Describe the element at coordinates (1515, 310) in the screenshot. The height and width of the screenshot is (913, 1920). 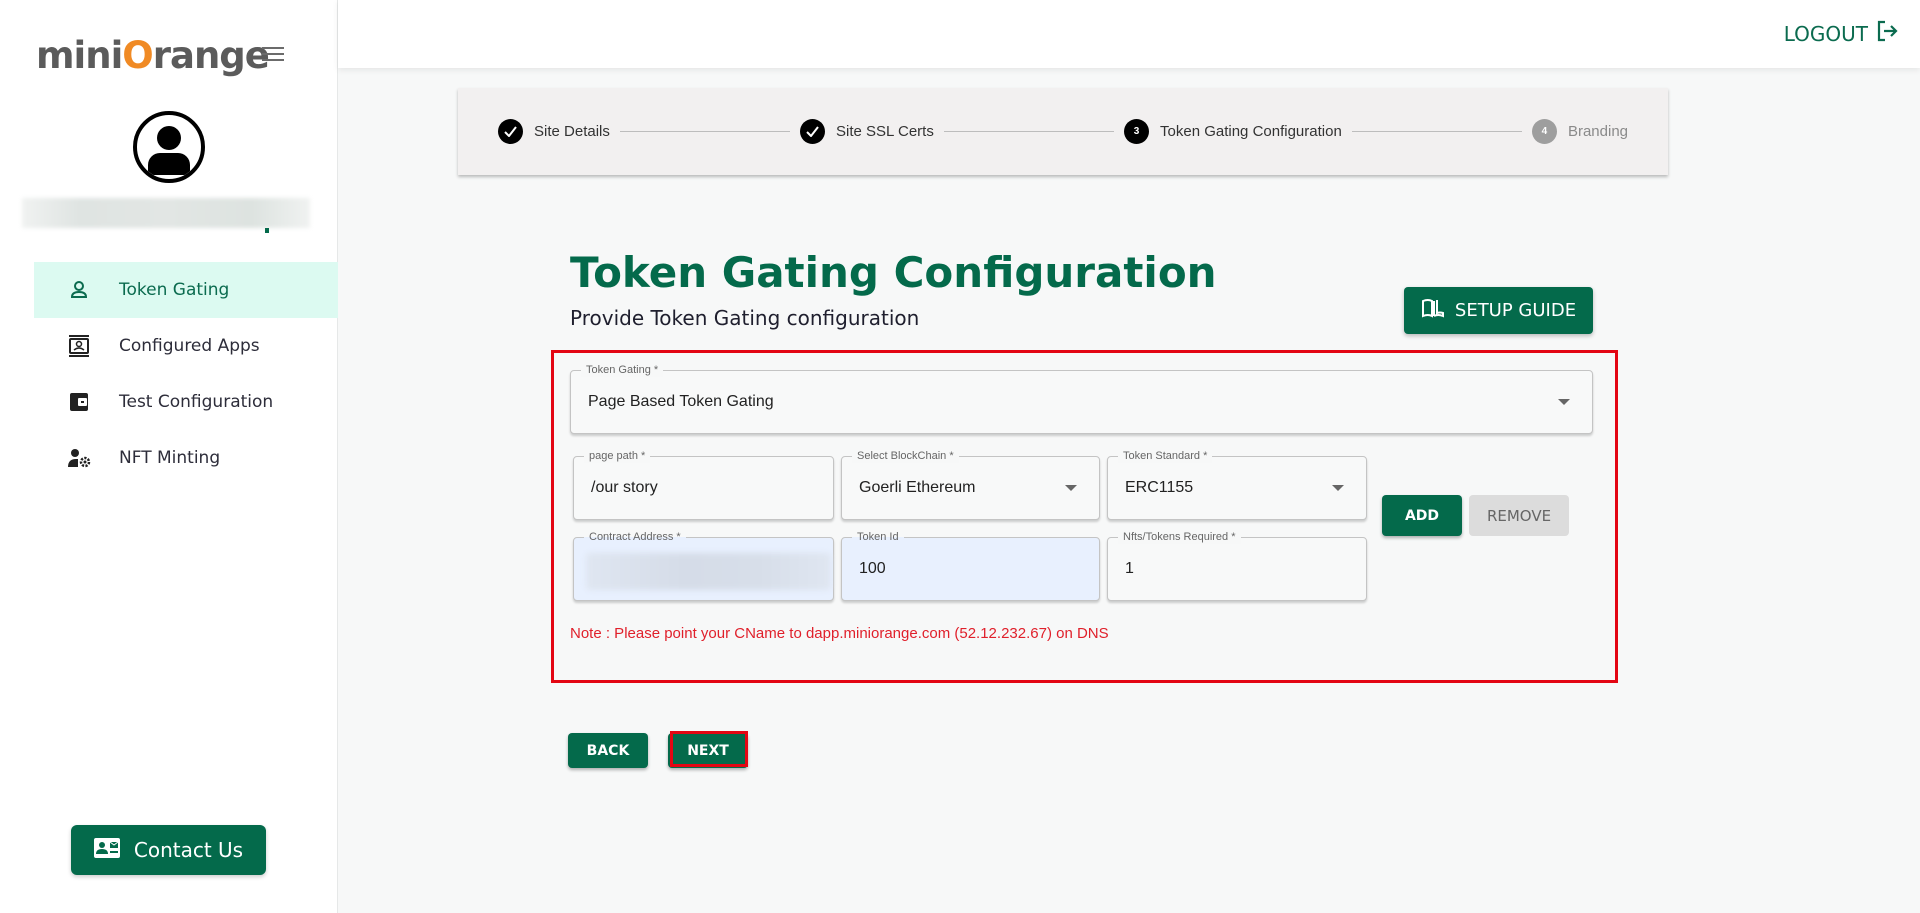
I see `setup-guide-label: SETUP GUIDE` at that location.